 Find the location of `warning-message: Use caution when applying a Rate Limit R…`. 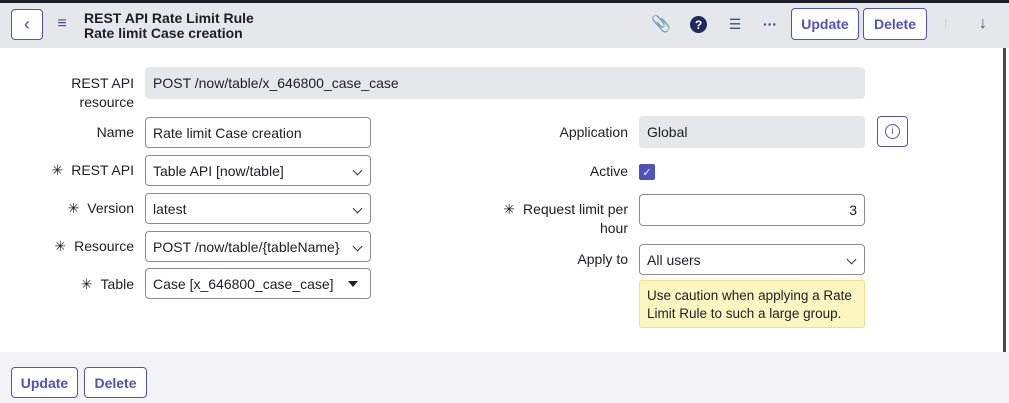

warning-message: Use caution when applying a Rate Limit R… is located at coordinates (752, 304).